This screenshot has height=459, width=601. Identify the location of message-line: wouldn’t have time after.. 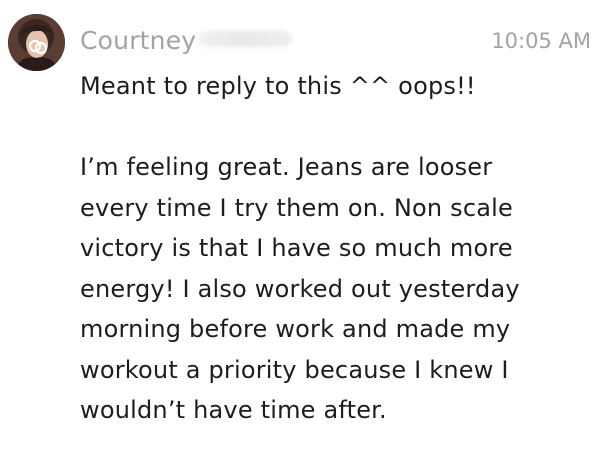
(233, 410).